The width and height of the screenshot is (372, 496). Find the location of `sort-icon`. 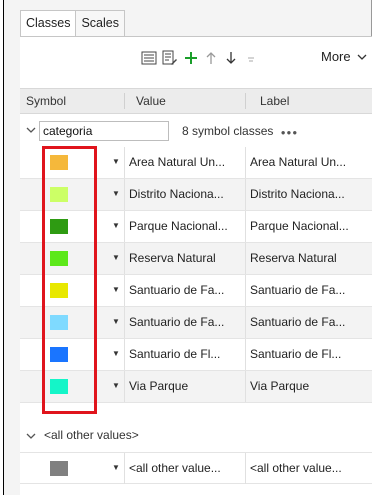

sort-icon is located at coordinates (251, 58).